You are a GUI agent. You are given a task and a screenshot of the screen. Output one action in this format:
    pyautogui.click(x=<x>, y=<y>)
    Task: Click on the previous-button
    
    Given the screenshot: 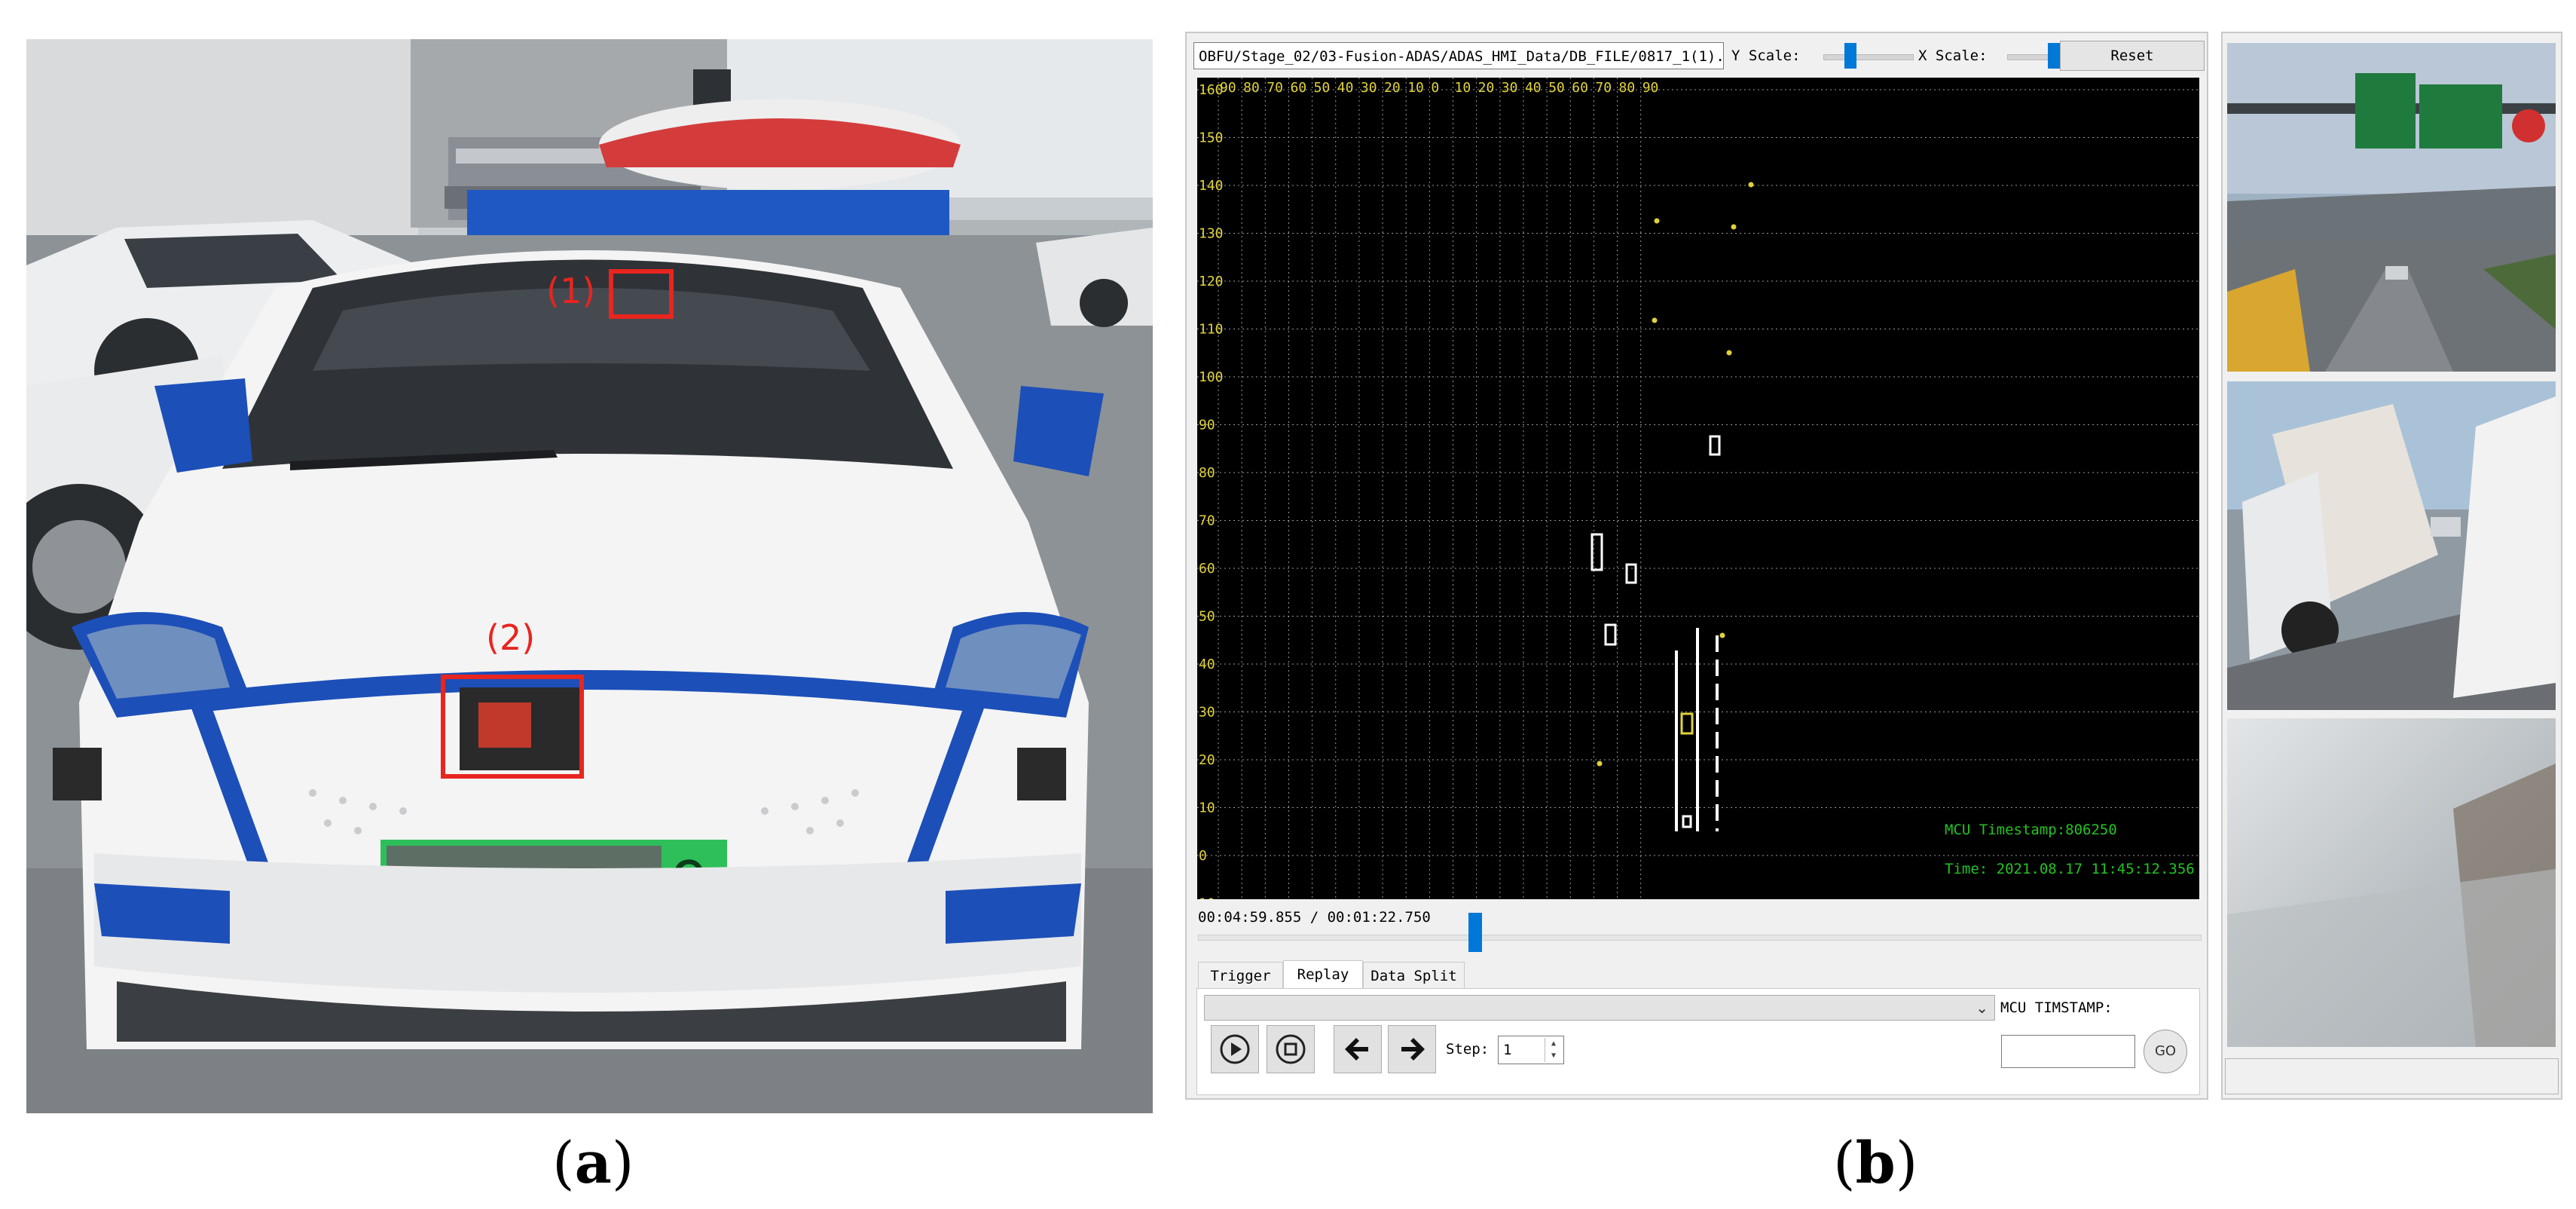 What is the action you would take?
    pyautogui.click(x=1358, y=1049)
    